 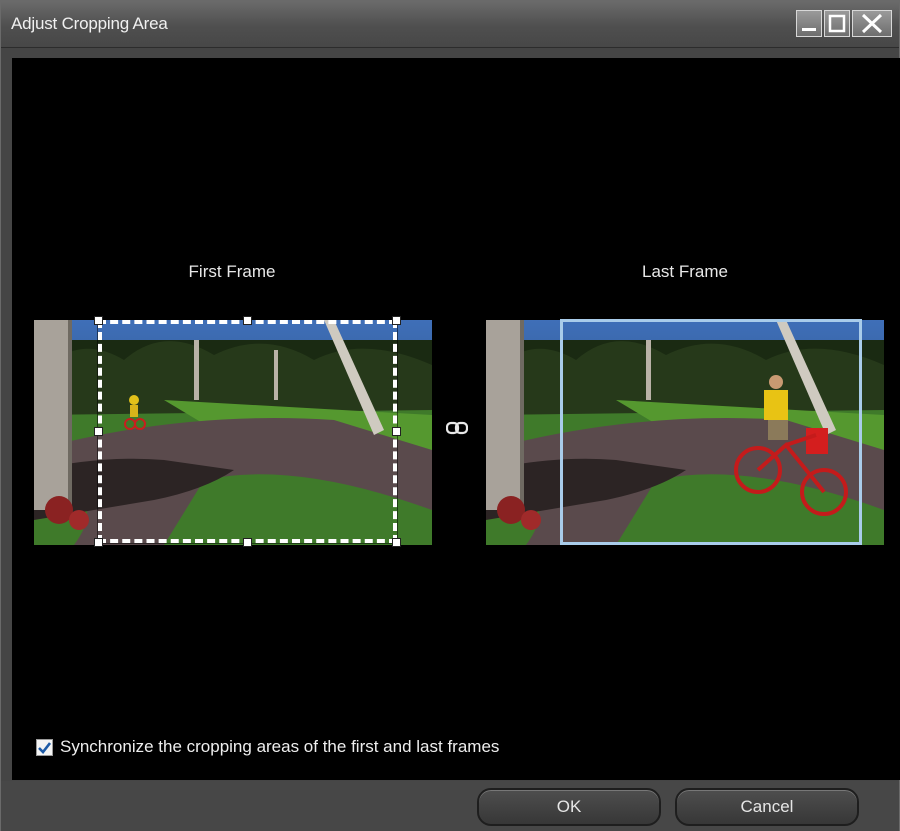 I want to click on minimize-button, so click(x=809, y=23).